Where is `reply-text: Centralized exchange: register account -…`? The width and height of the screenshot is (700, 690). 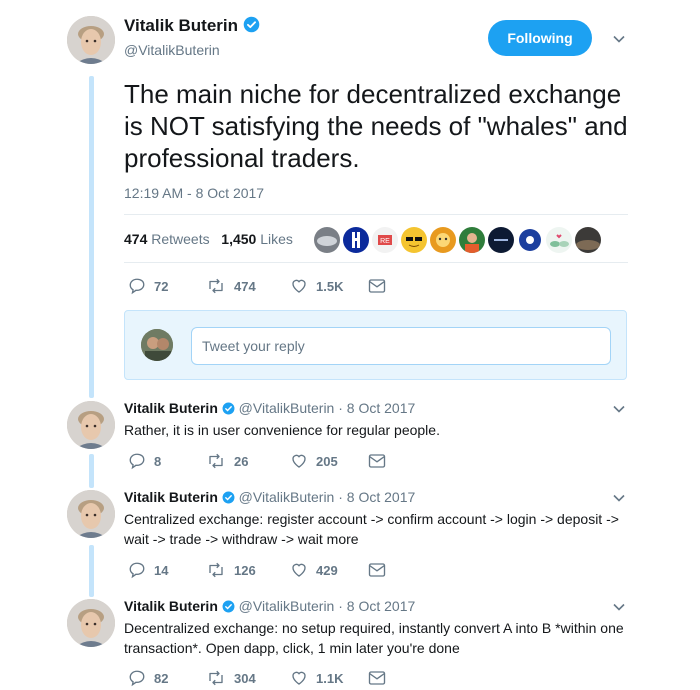
reply-text: Centralized exchange: register account -… is located at coordinates (371, 529).